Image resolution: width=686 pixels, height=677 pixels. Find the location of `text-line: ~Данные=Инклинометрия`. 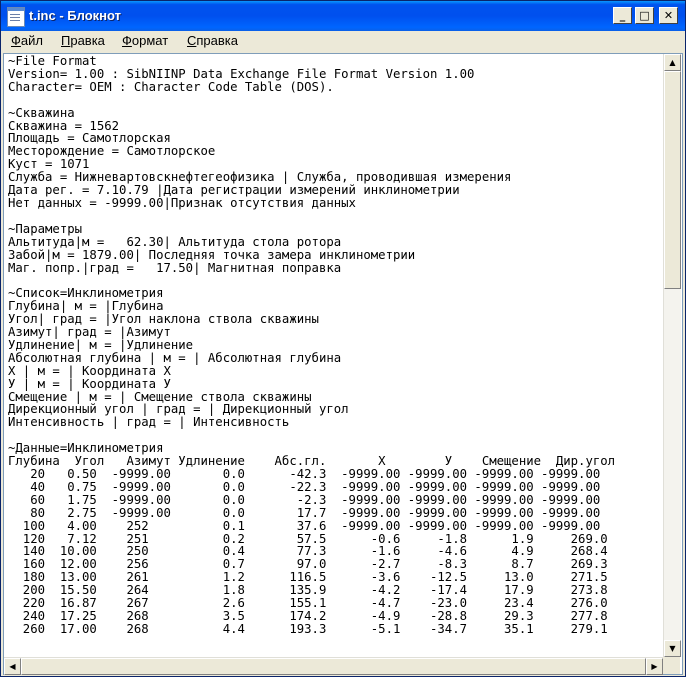

text-line: ~Данные=Инклинометрия is located at coordinates (86, 448).